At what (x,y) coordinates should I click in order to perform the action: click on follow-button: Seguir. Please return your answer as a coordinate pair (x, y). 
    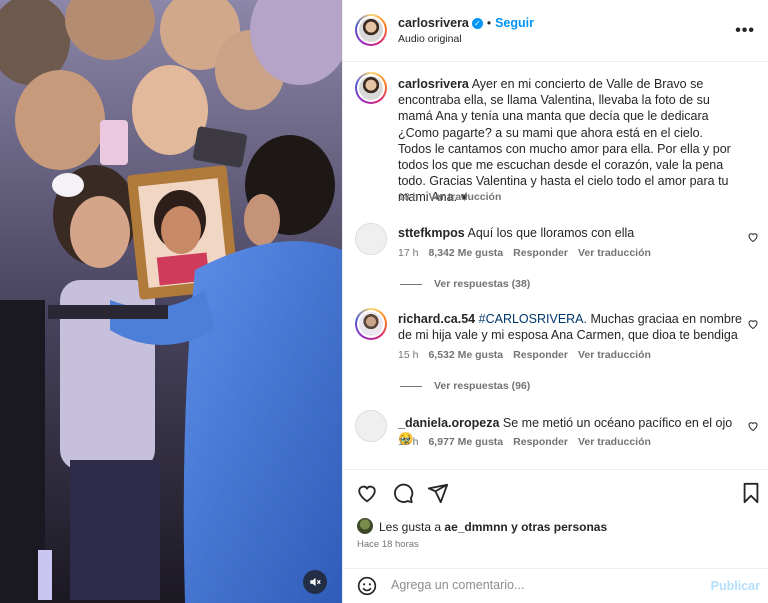
    Looking at the image, I should click on (514, 23).